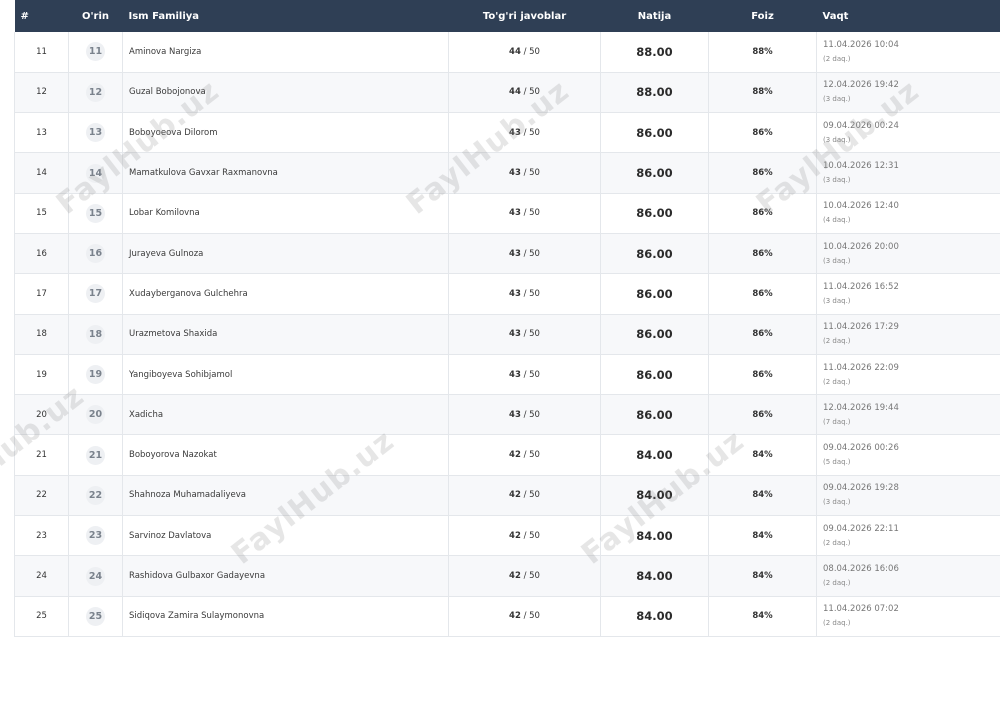 This screenshot has width=1000, height=707. I want to click on submission-time: 09.04.2026 00:24, so click(861, 125).